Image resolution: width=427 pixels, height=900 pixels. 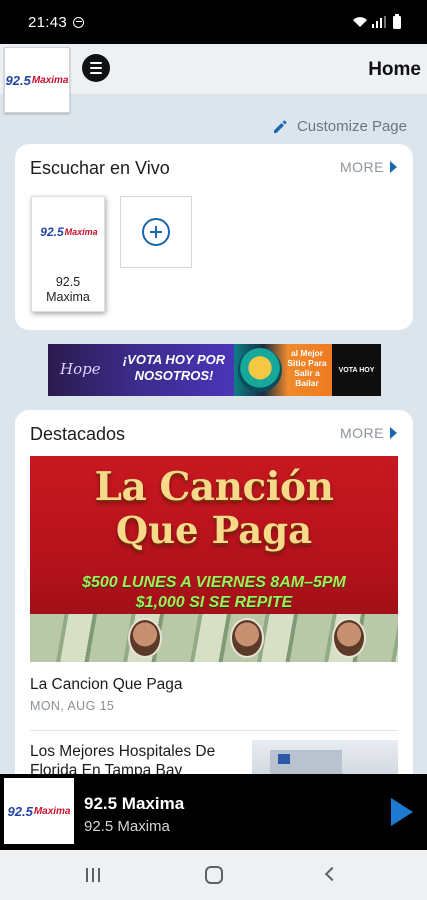 What do you see at coordinates (280, 126) in the screenshot?
I see `pencil-icon` at bounding box center [280, 126].